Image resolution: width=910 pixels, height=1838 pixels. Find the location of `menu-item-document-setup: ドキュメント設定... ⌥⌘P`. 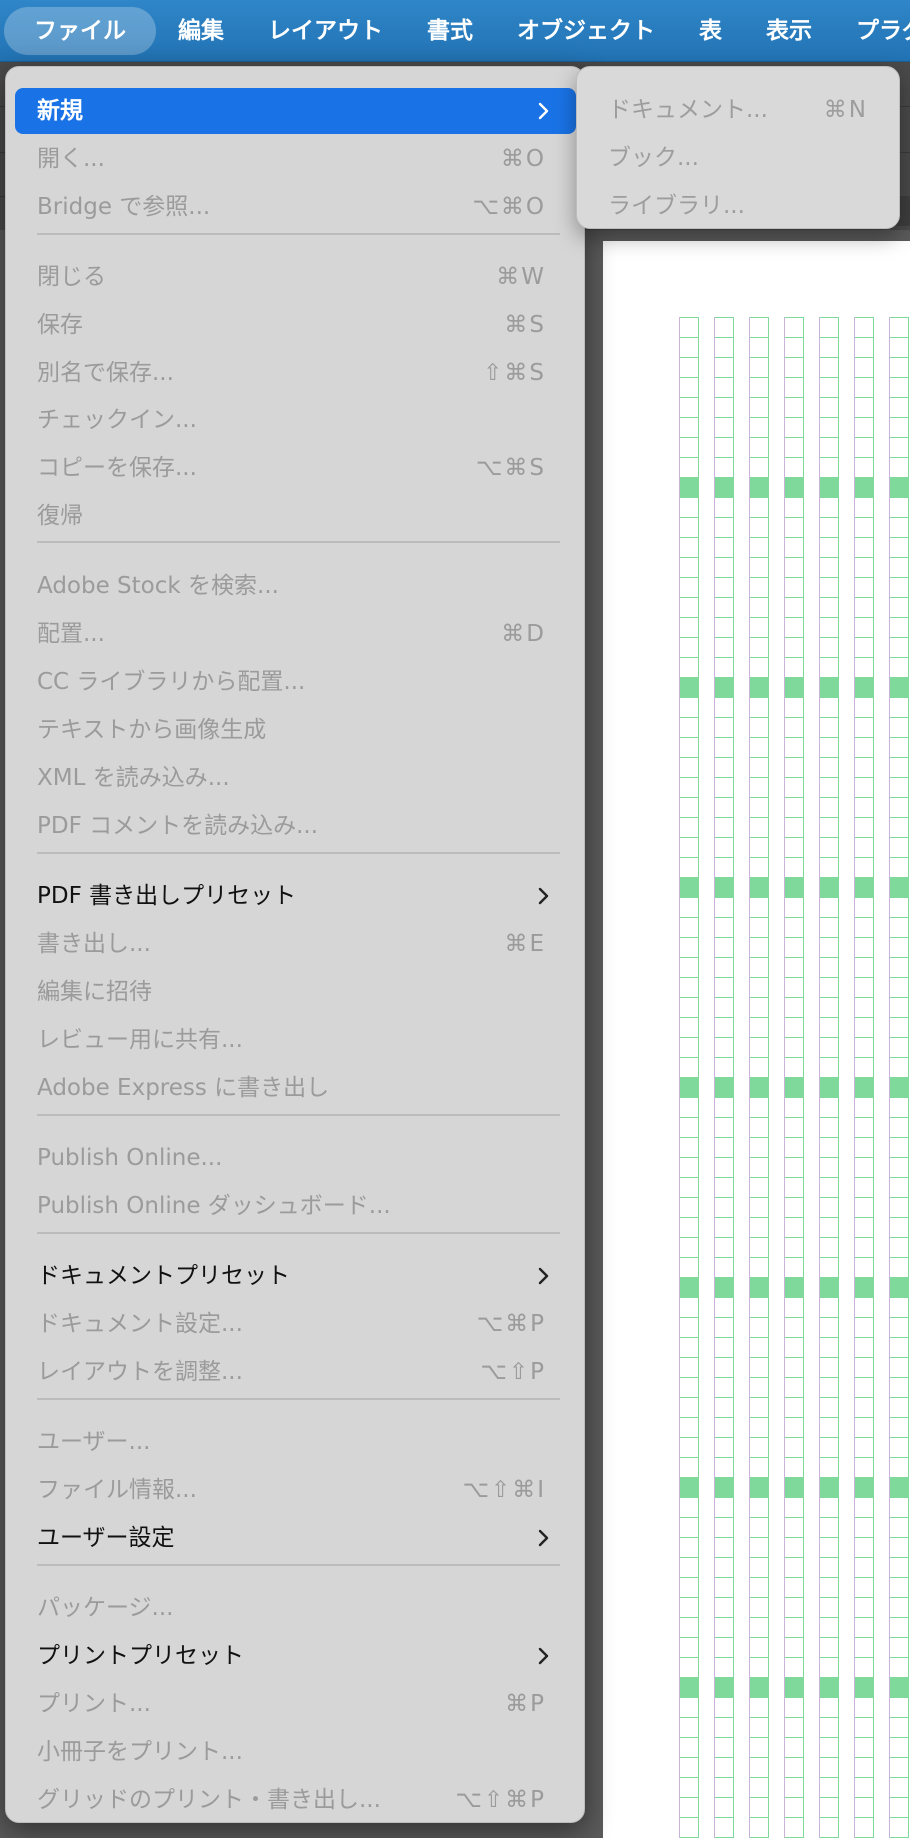

menu-item-document-setup: ドキュメント設定... ⌥⌘P is located at coordinates (295, 1324).